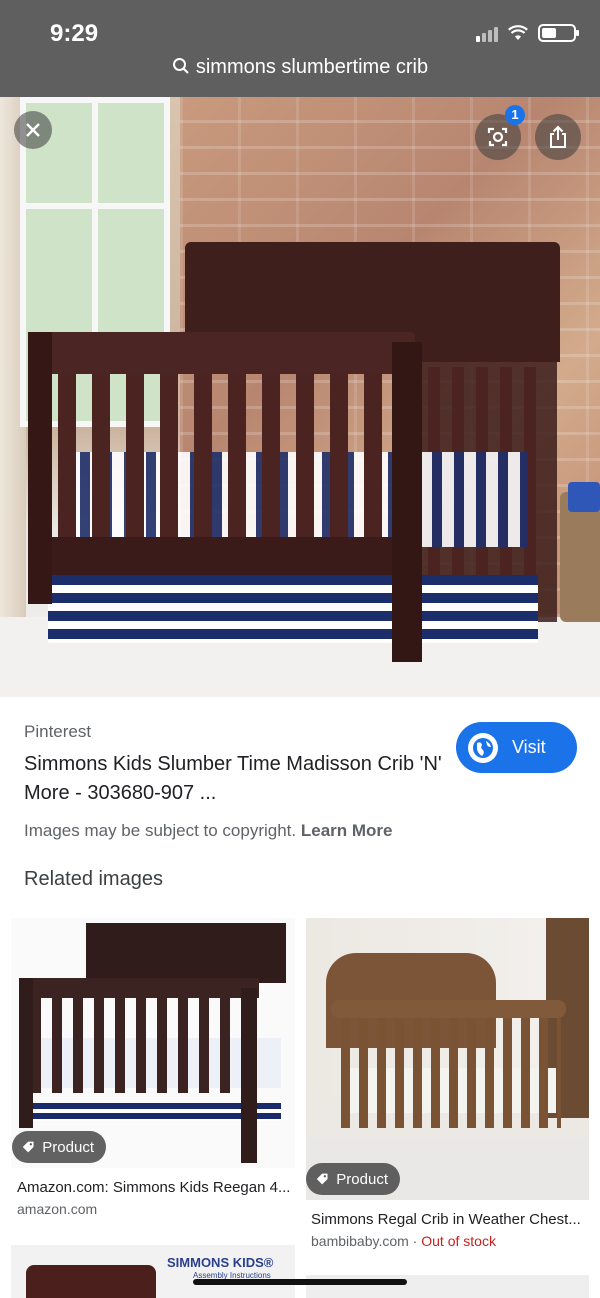  What do you see at coordinates (225, 556) in the screenshot?
I see `crib-bottom-rail` at bounding box center [225, 556].